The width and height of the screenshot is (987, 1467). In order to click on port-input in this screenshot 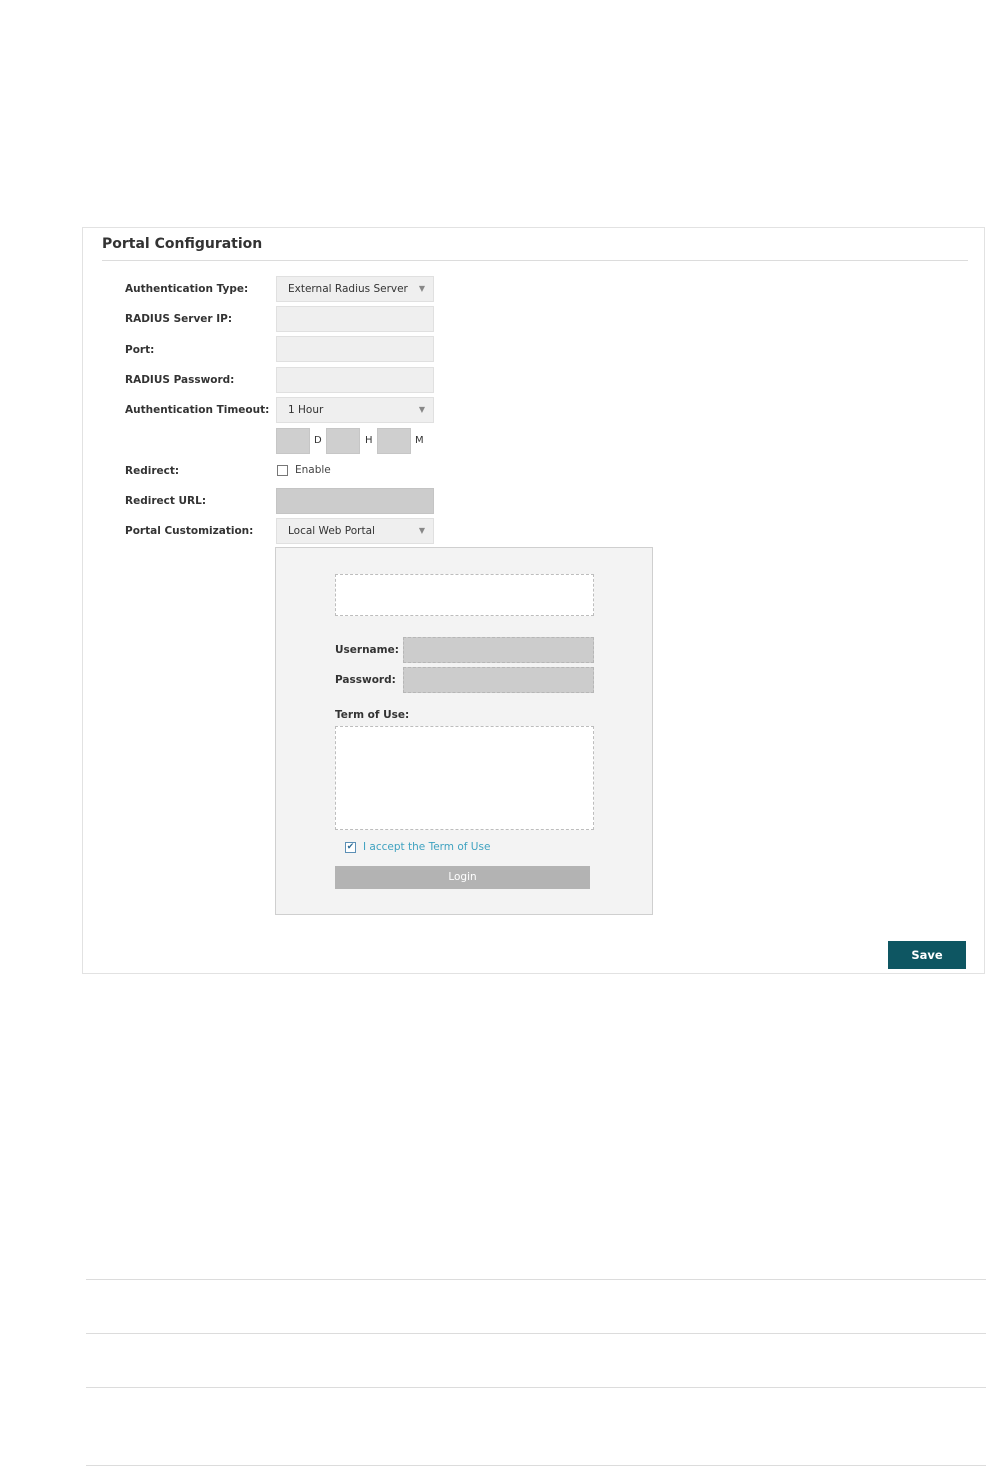, I will do `click(355, 349)`.